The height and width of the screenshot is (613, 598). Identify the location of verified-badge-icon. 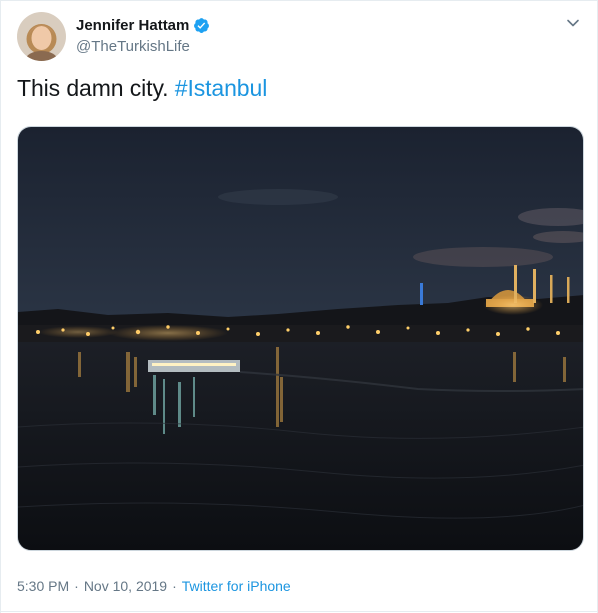
(201, 25).